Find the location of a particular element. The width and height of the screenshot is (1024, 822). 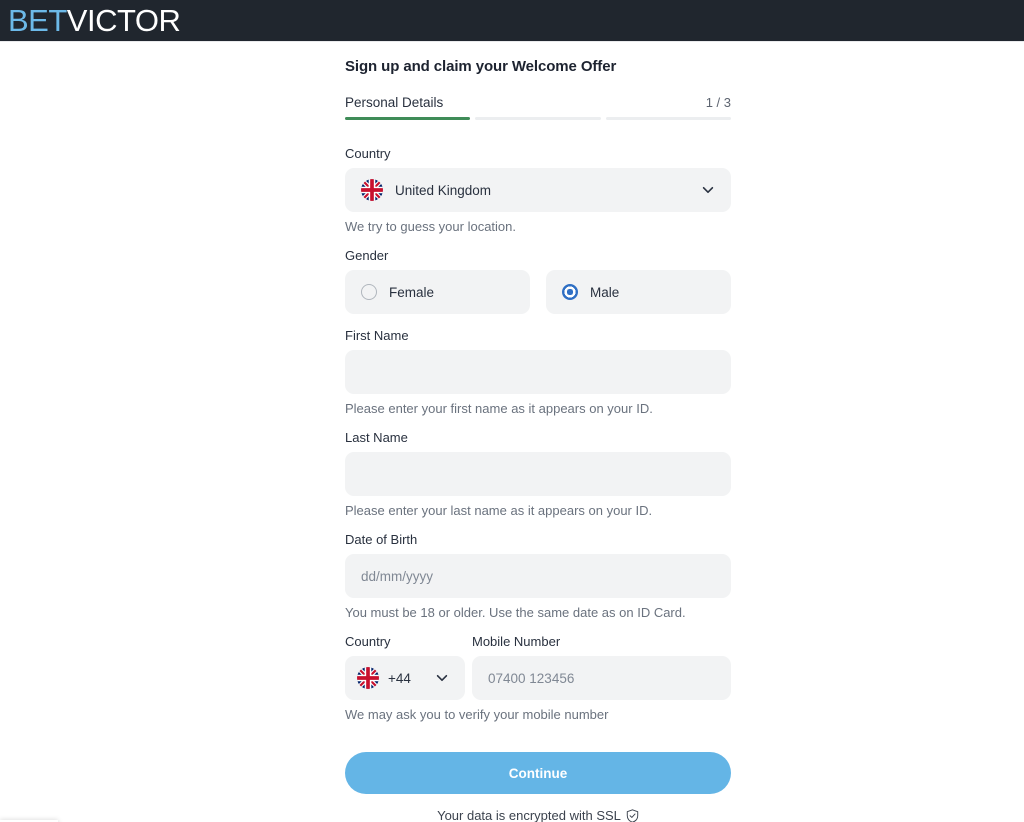

betvictor-logo: BETVICTOR is located at coordinates (94, 20).